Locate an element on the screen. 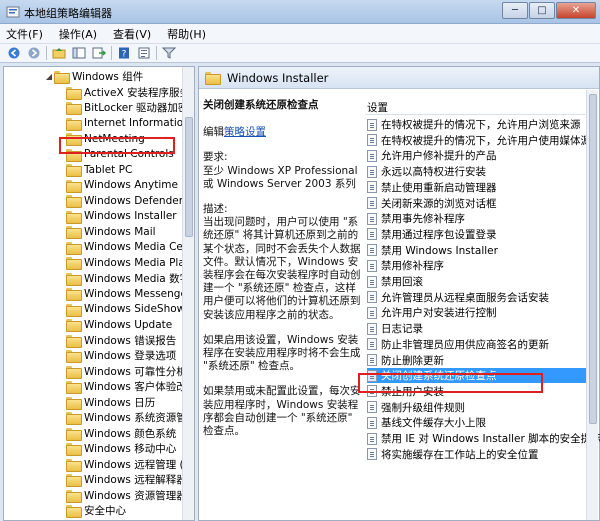  tree-item-label: Windows Update is located at coordinates (128, 324).